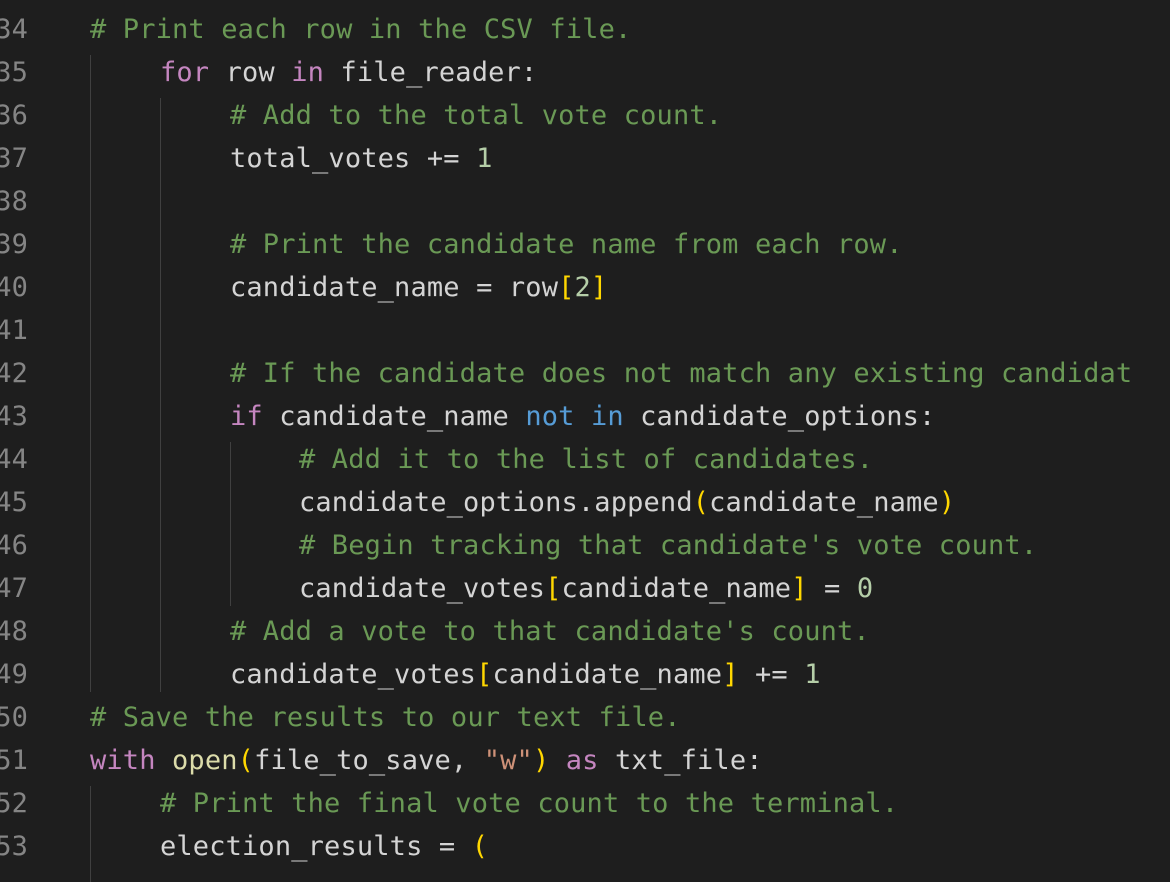 The height and width of the screenshot is (882, 1170). I want to click on code-text: # Add to the total vote count., so click(476, 115).